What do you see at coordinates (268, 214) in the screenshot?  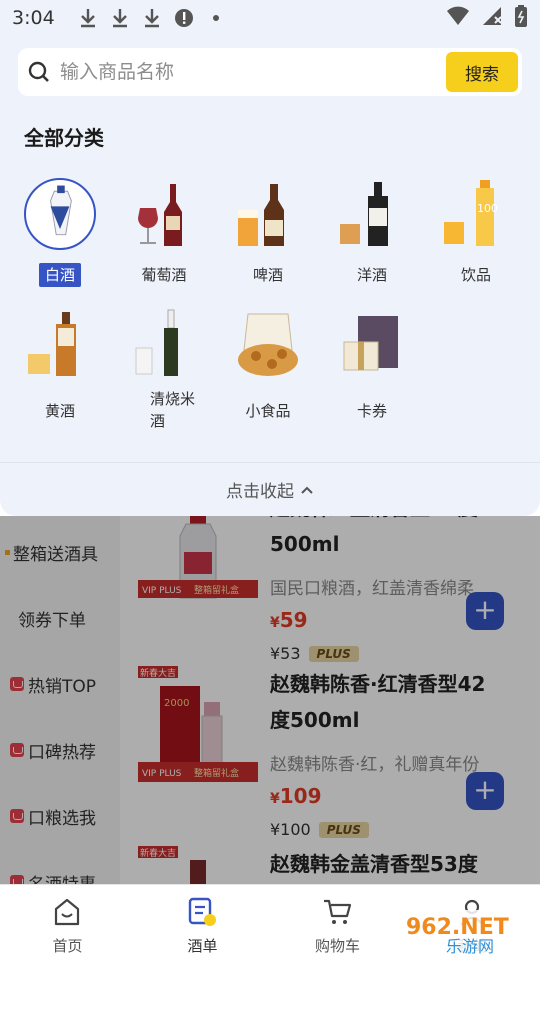 I see `beer-image` at bounding box center [268, 214].